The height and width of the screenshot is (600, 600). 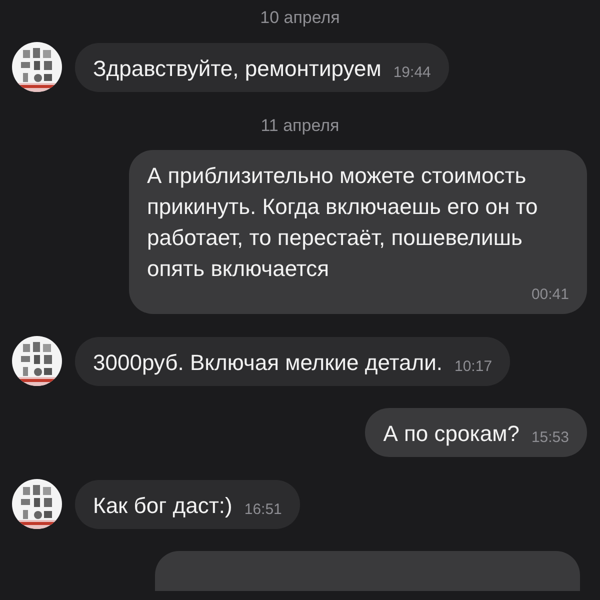 What do you see at coordinates (237, 68) in the screenshot?
I see `message-text: Здравствуйте, ремонтируем` at bounding box center [237, 68].